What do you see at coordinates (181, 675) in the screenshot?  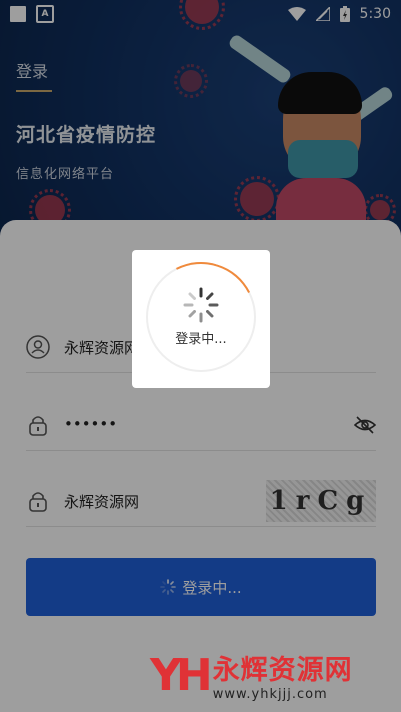 I see `watermark-logo: YH` at bounding box center [181, 675].